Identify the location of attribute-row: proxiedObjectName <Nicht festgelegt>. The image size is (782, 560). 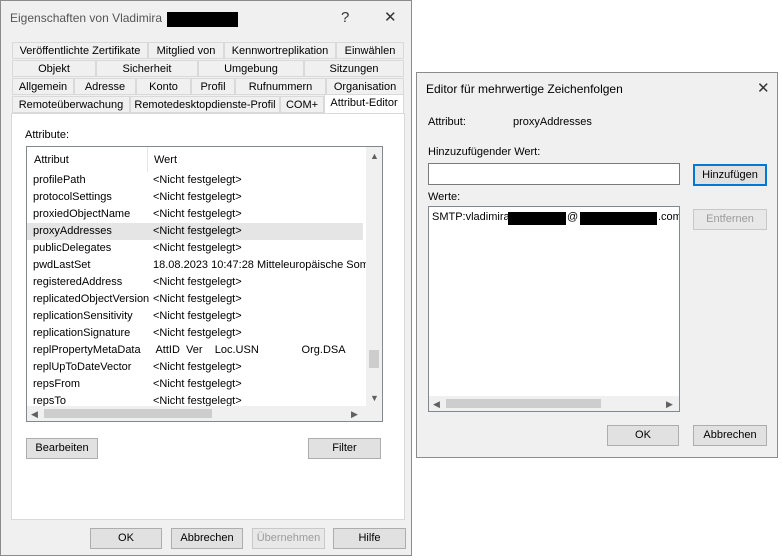
(195, 214).